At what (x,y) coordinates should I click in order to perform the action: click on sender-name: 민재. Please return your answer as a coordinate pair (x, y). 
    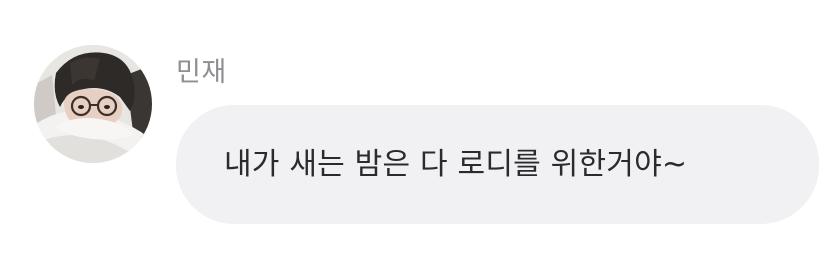
    Looking at the image, I should click on (201, 72).